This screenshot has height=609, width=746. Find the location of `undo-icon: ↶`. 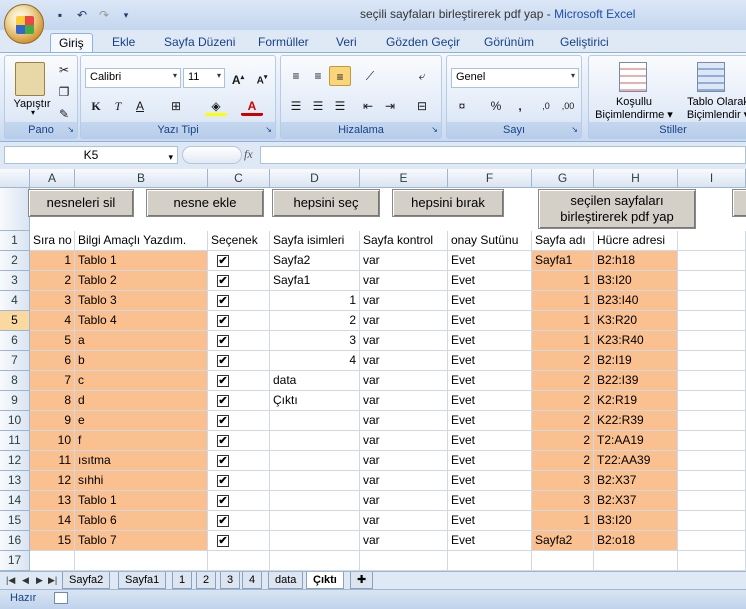

undo-icon: ↶ is located at coordinates (82, 15).